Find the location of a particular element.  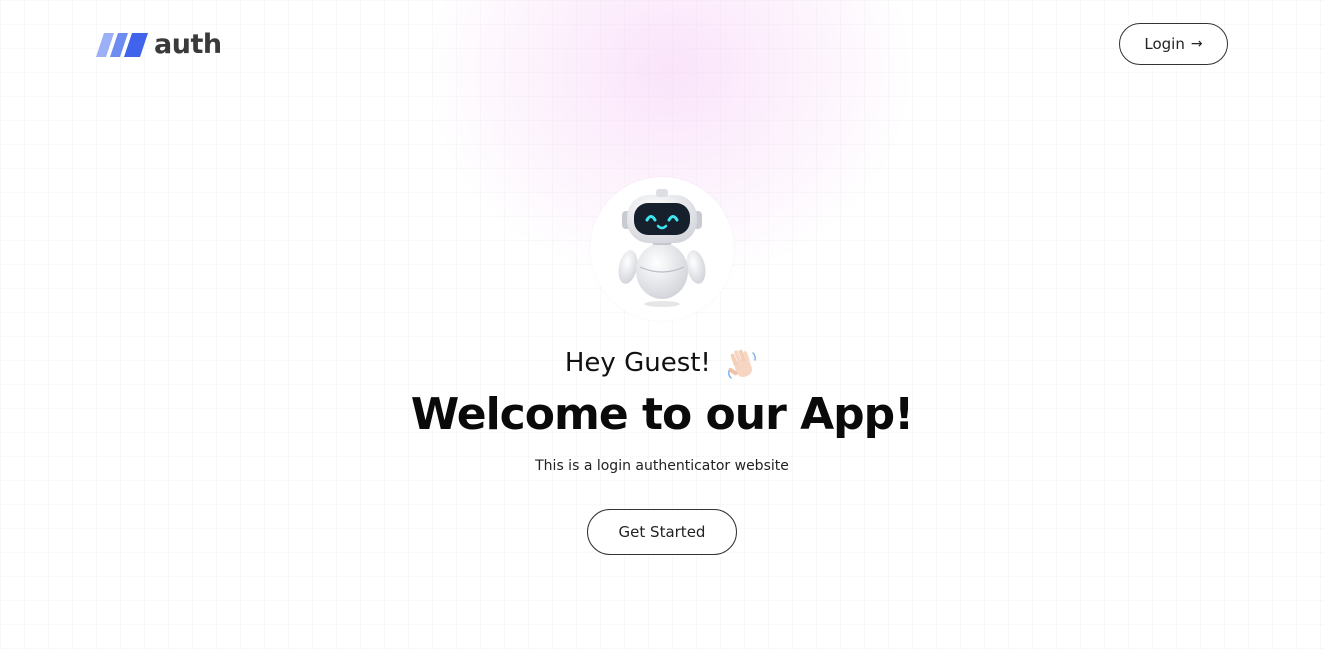

brand-logo: auth is located at coordinates (159, 45).